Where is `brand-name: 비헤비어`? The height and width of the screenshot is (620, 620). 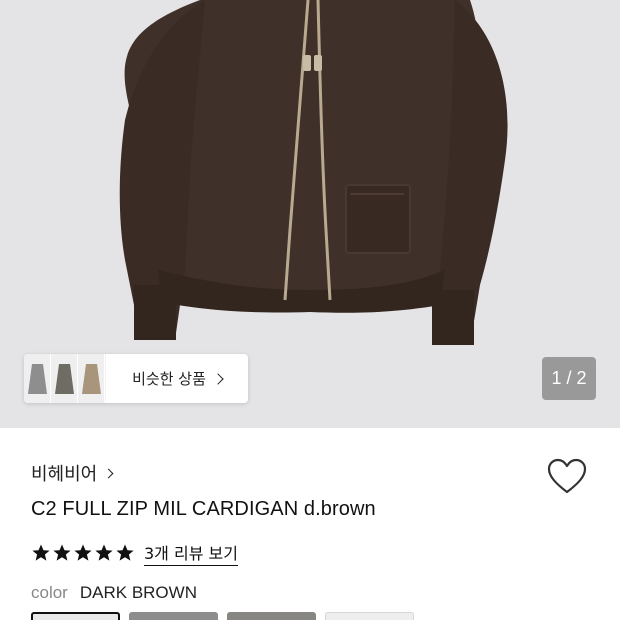 brand-name: 비헤비어 is located at coordinates (64, 474).